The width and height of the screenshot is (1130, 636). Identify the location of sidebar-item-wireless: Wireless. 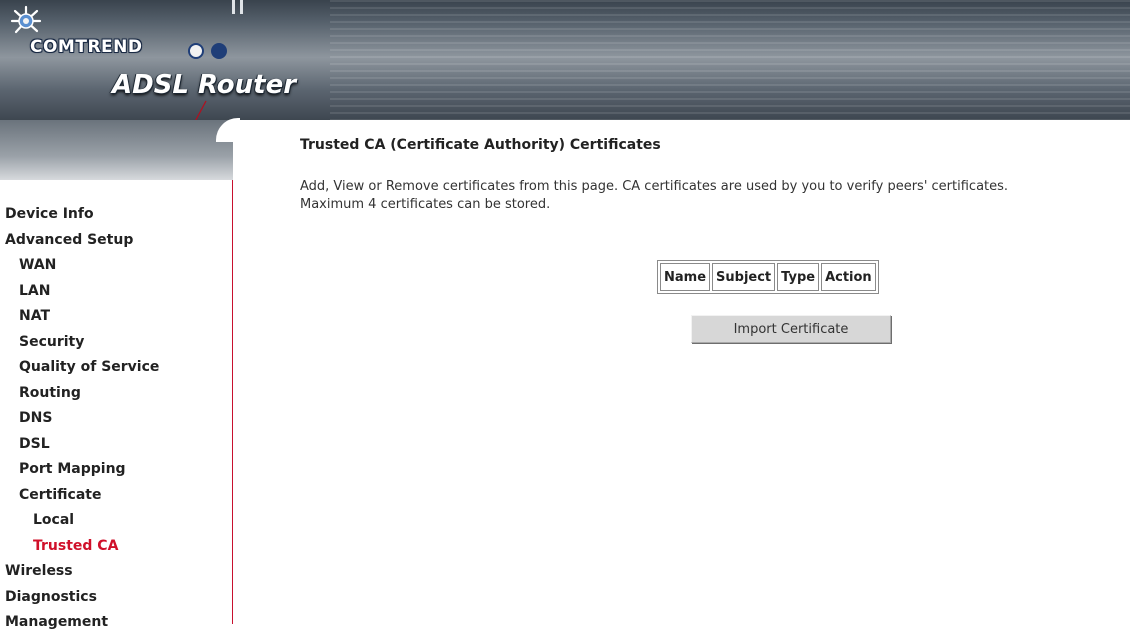
(116, 572).